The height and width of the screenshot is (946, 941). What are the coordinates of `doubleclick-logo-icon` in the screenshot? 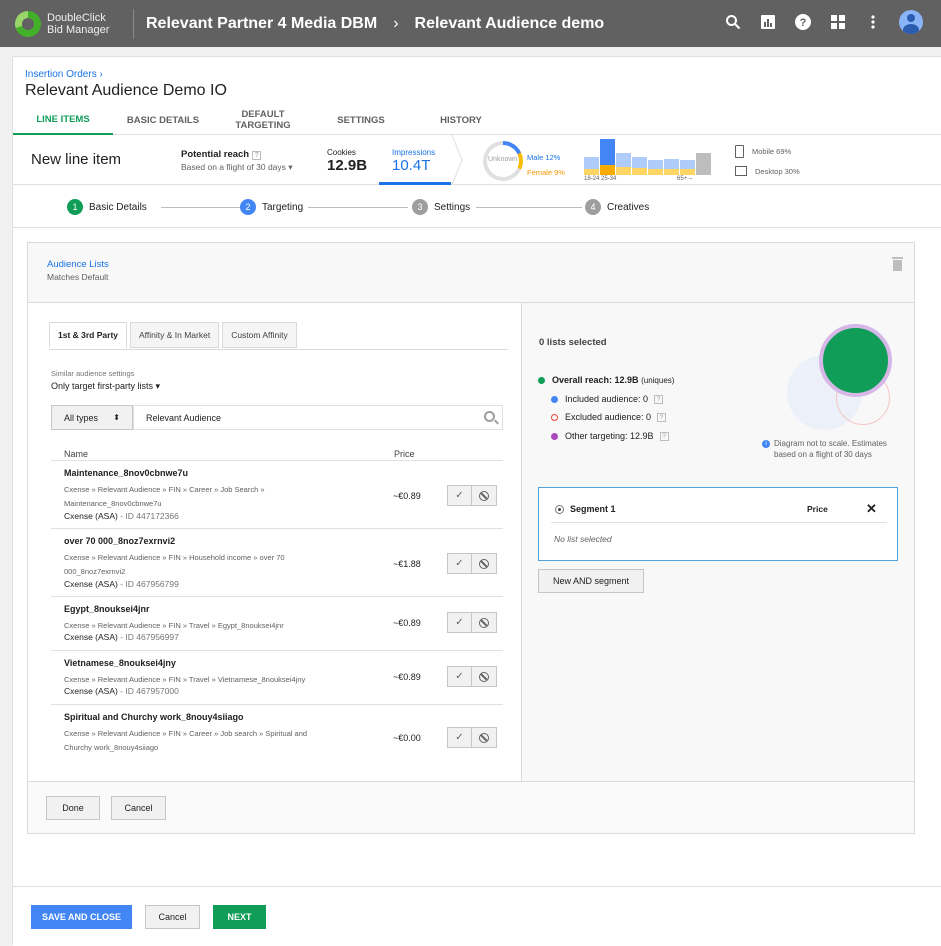 It's located at (28, 23).